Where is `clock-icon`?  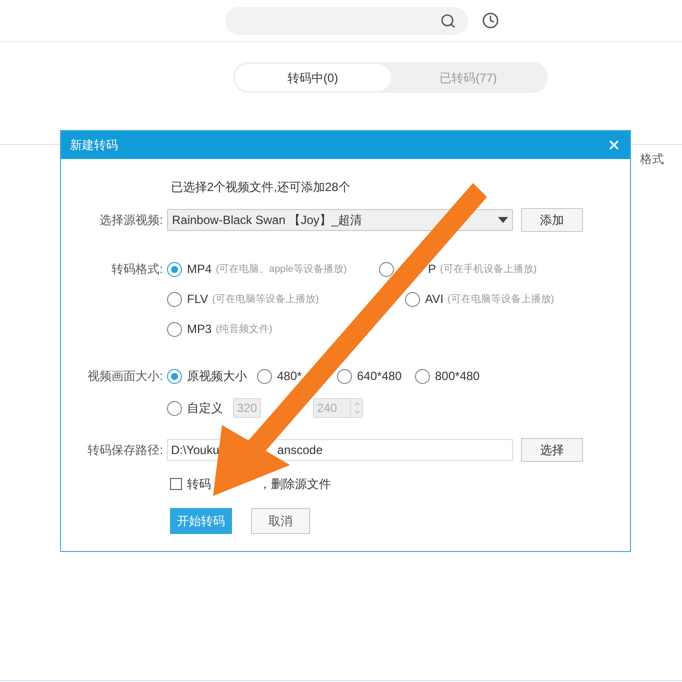
clock-icon is located at coordinates (490, 20).